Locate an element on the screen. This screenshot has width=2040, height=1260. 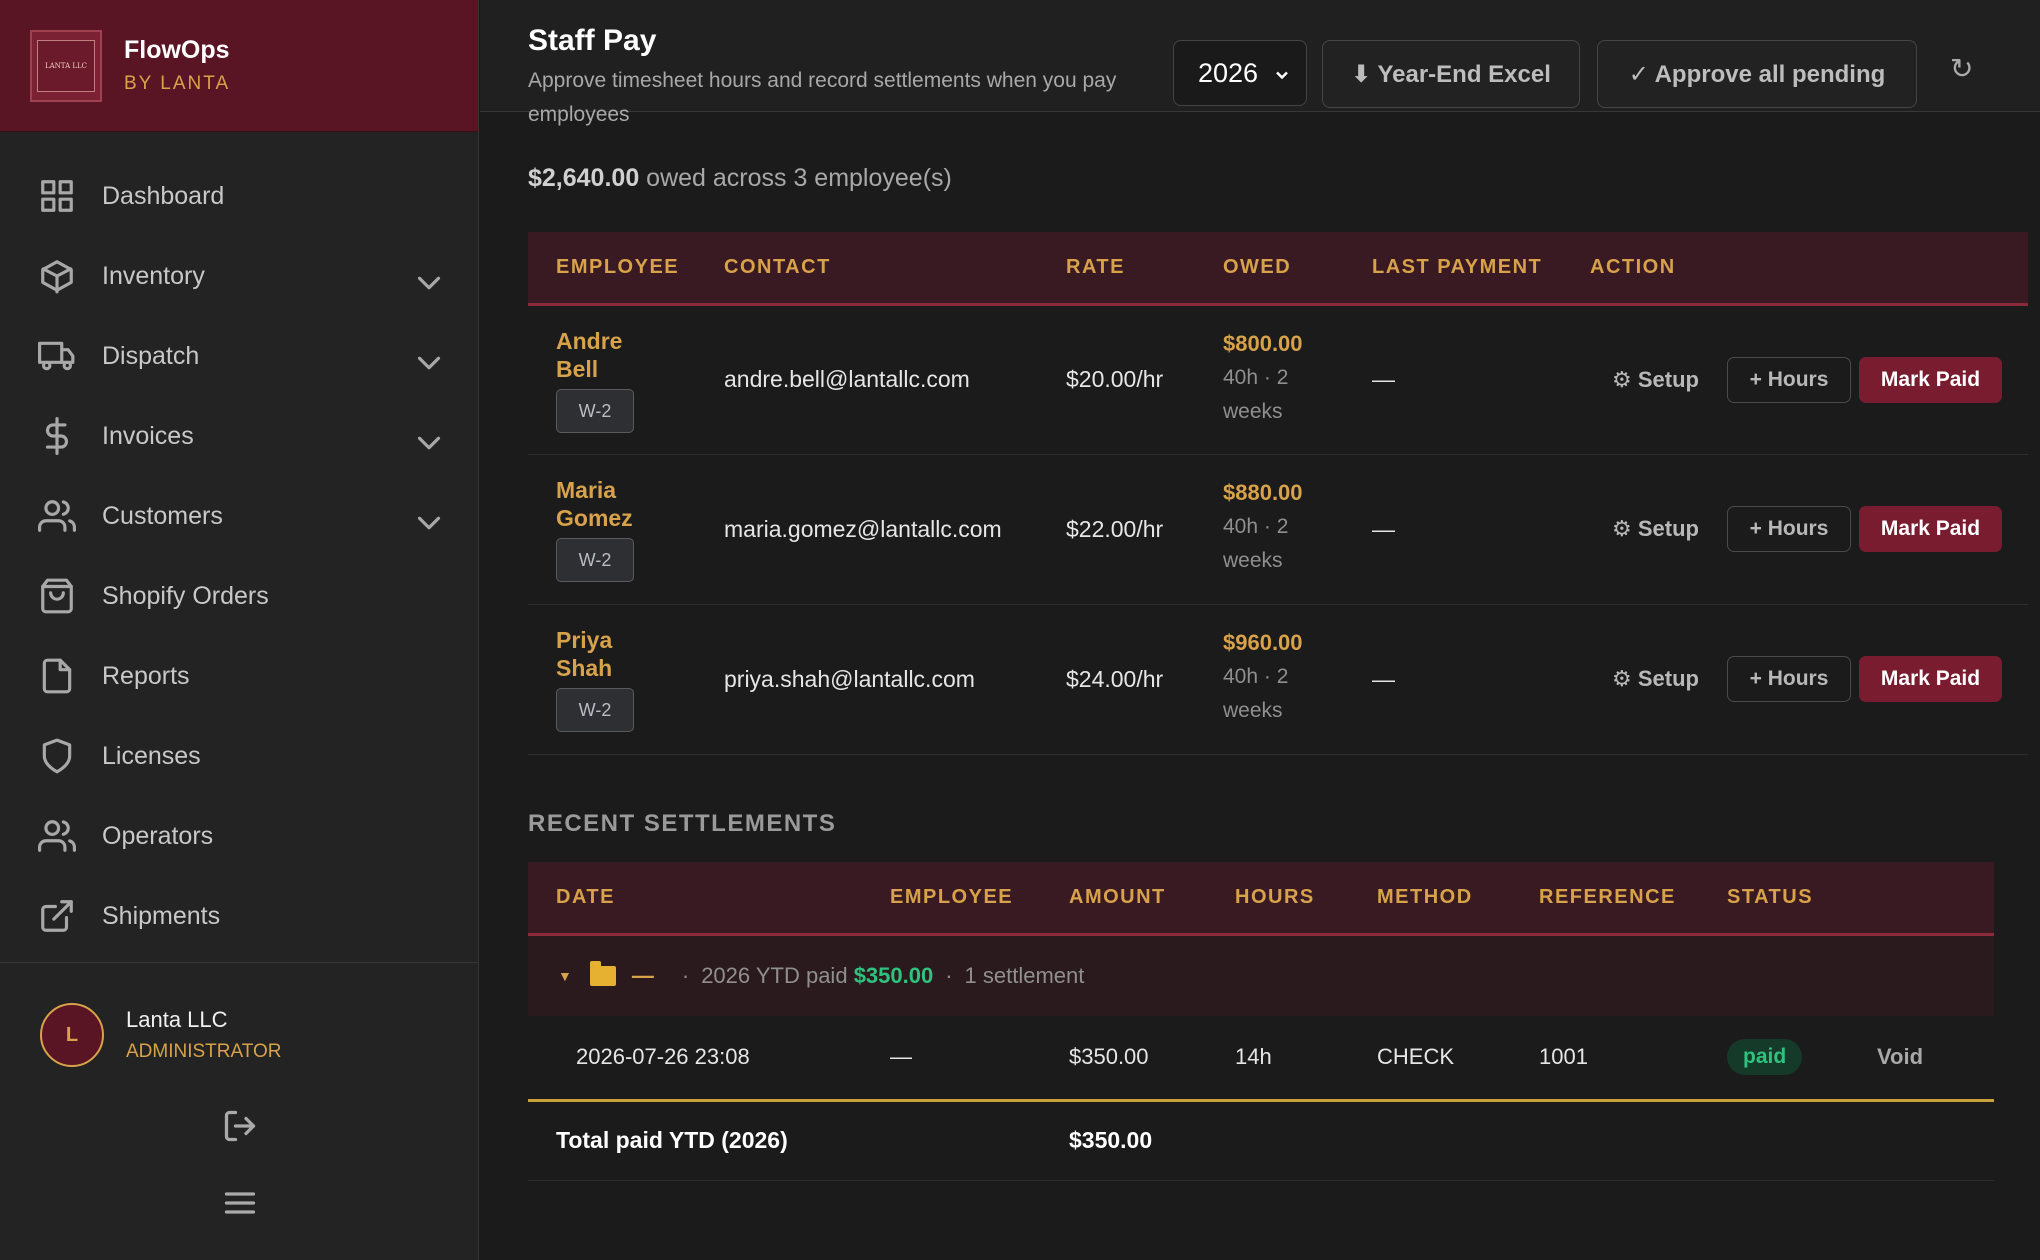
year-select: 2026 is located at coordinates (1240, 73).